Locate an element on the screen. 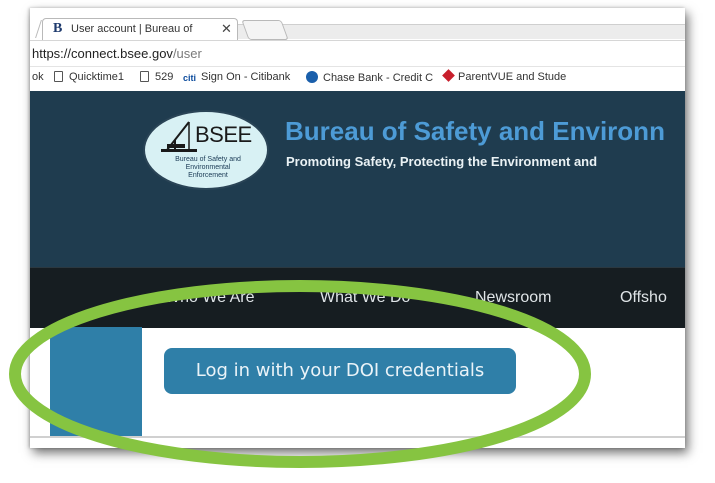  bookmark-label: ParentVUE and Stude is located at coordinates (512, 77).